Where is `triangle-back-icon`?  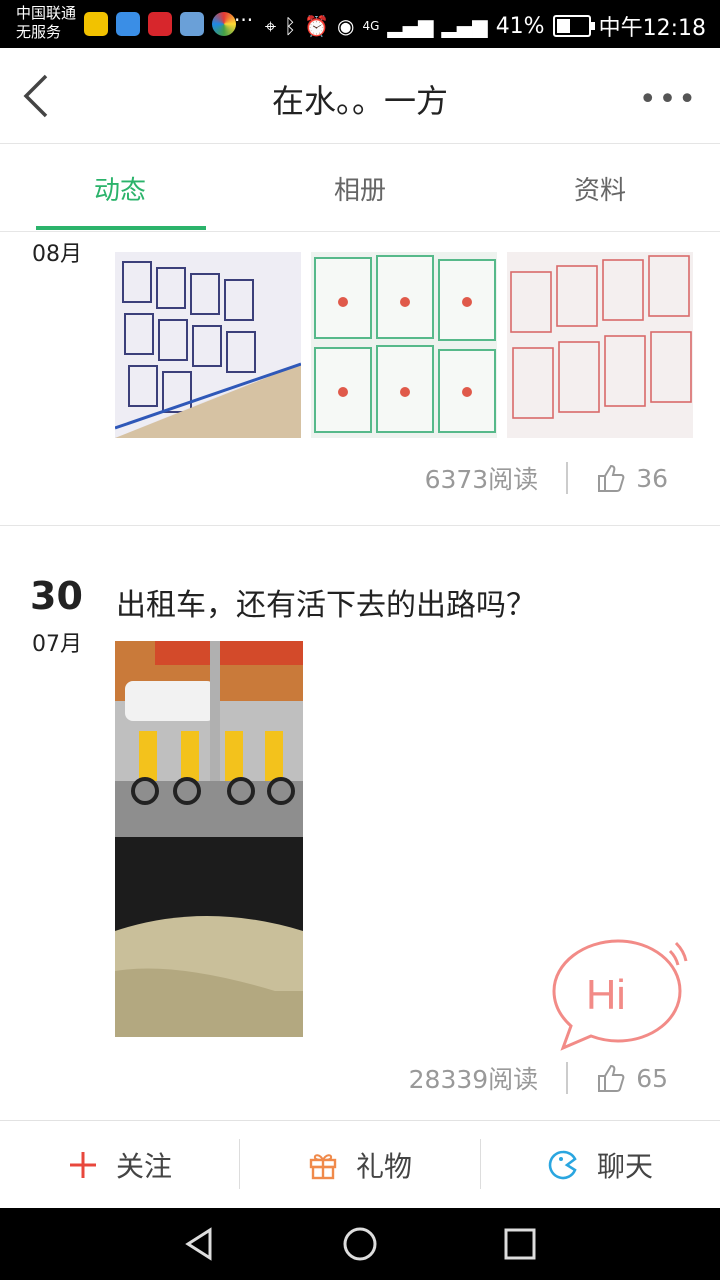
triangle-back-icon is located at coordinates (198, 1244).